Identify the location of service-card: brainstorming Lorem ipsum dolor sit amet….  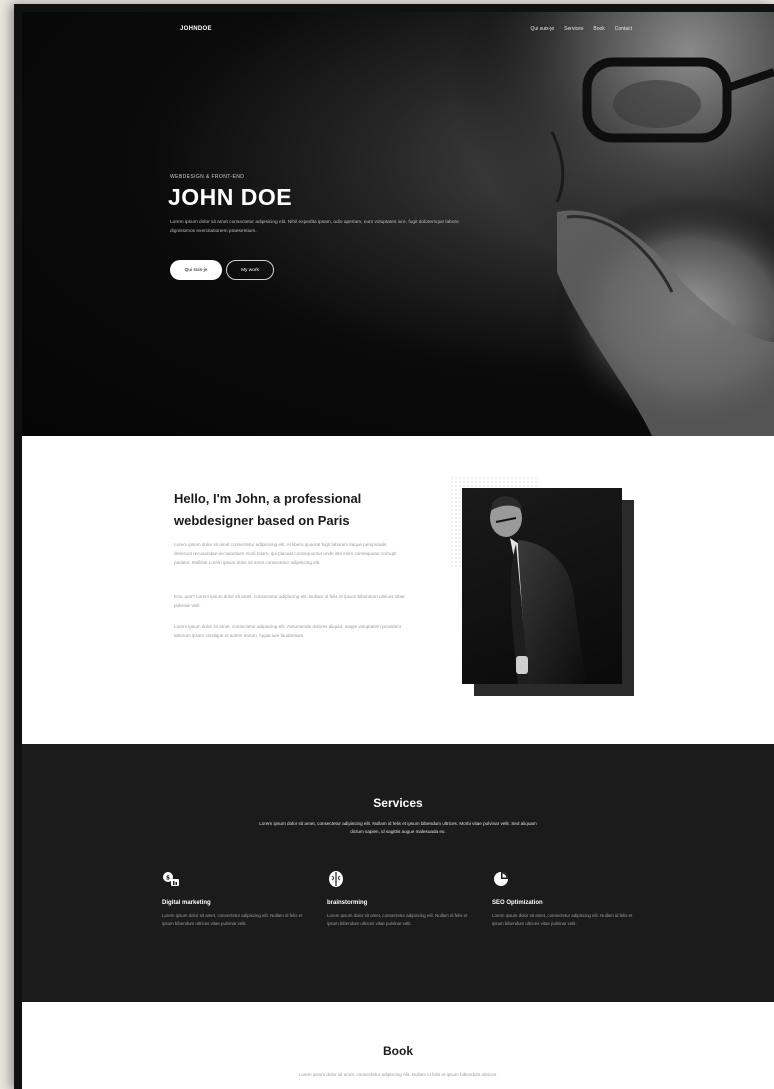
(398, 898).